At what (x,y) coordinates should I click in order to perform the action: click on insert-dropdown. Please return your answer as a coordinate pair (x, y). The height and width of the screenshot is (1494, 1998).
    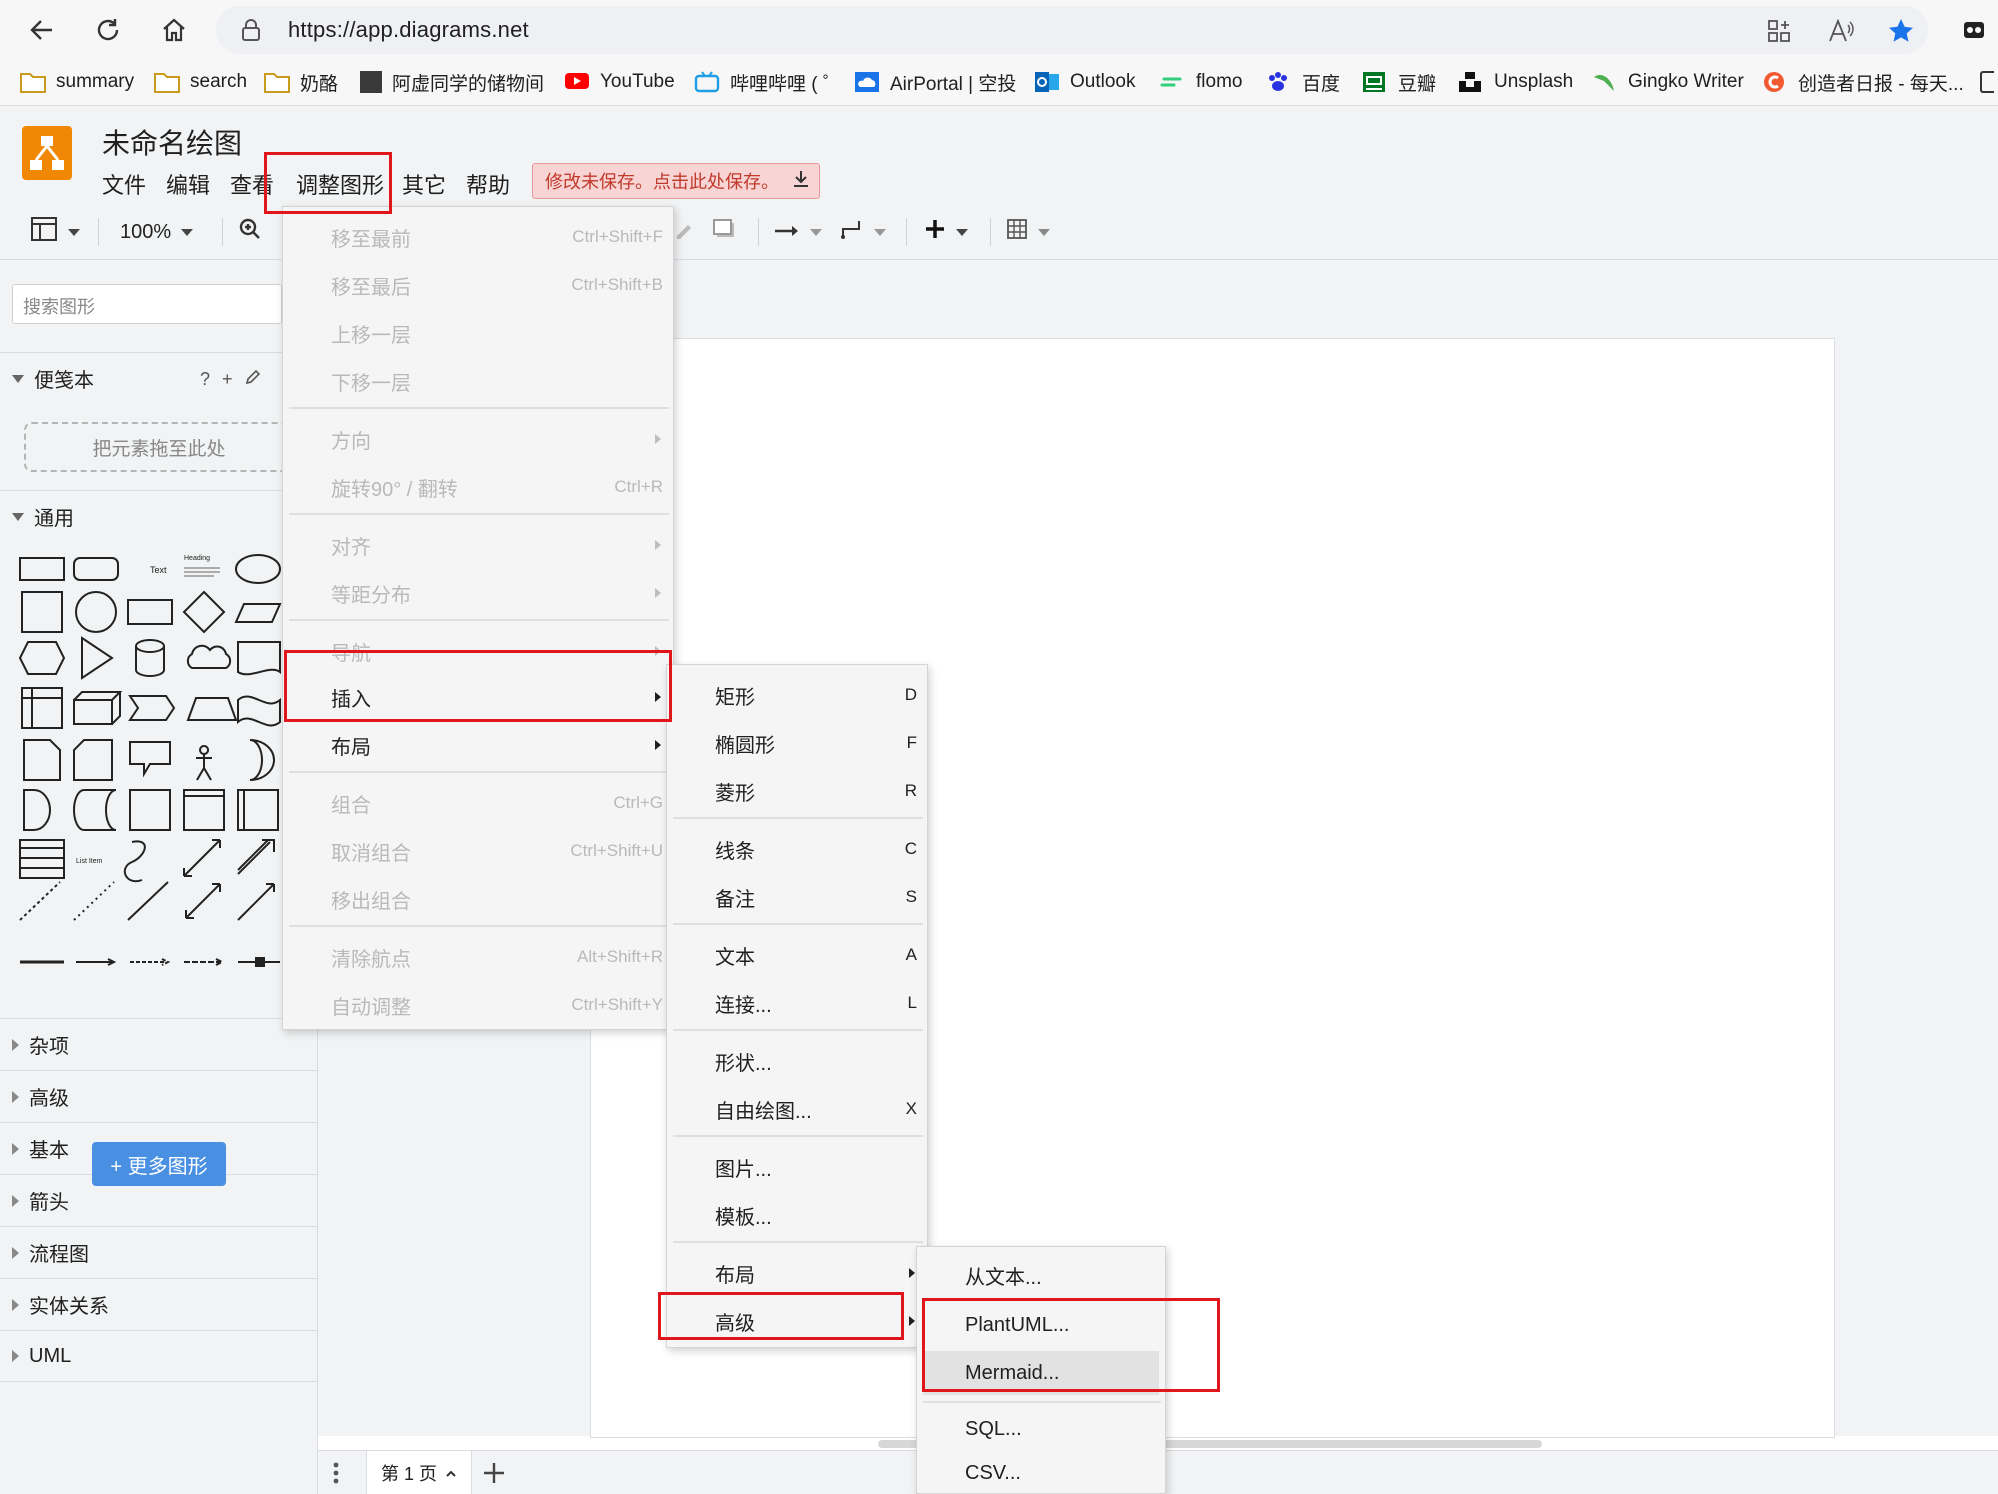
    Looking at the image, I should click on (946, 232).